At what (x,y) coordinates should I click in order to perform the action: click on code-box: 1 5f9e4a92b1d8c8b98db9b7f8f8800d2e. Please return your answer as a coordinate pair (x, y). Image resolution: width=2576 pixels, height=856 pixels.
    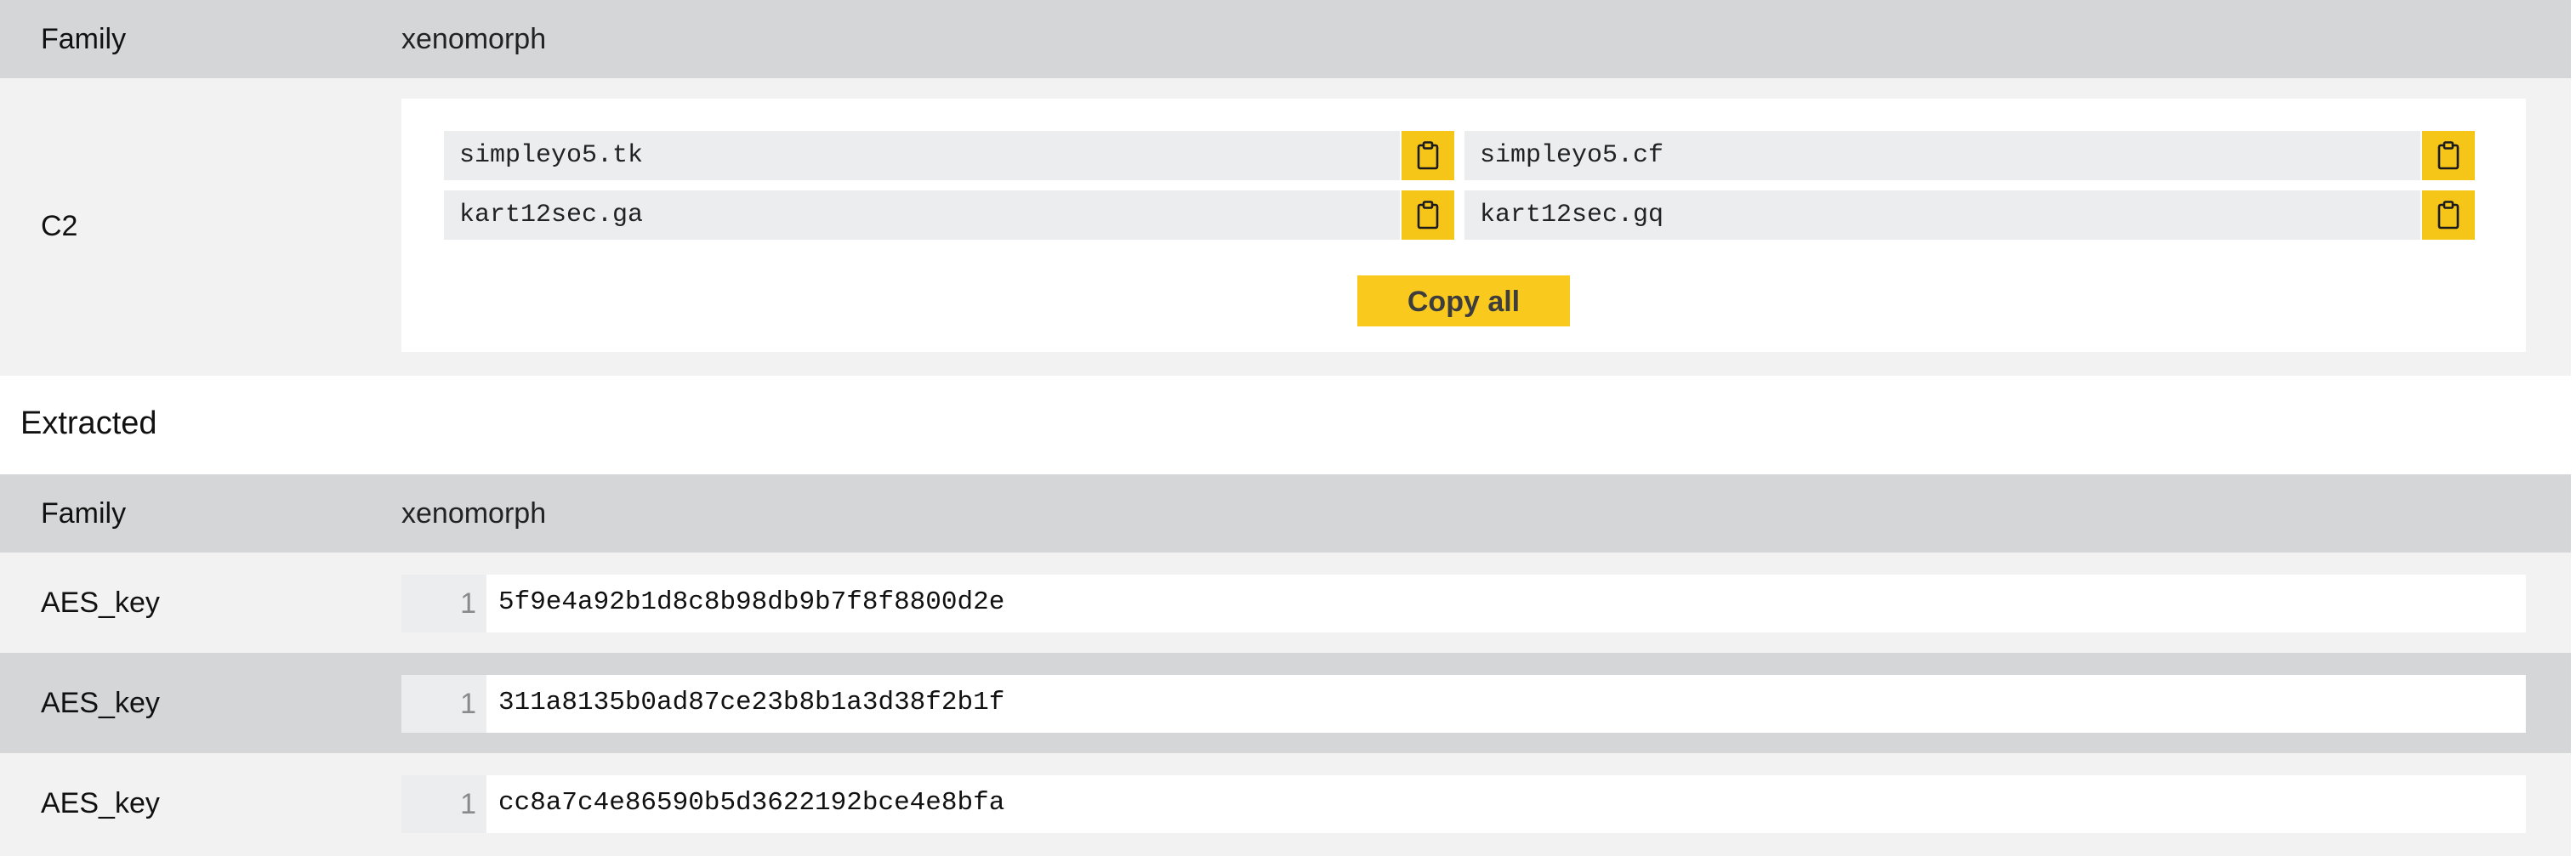
    Looking at the image, I should click on (1463, 603).